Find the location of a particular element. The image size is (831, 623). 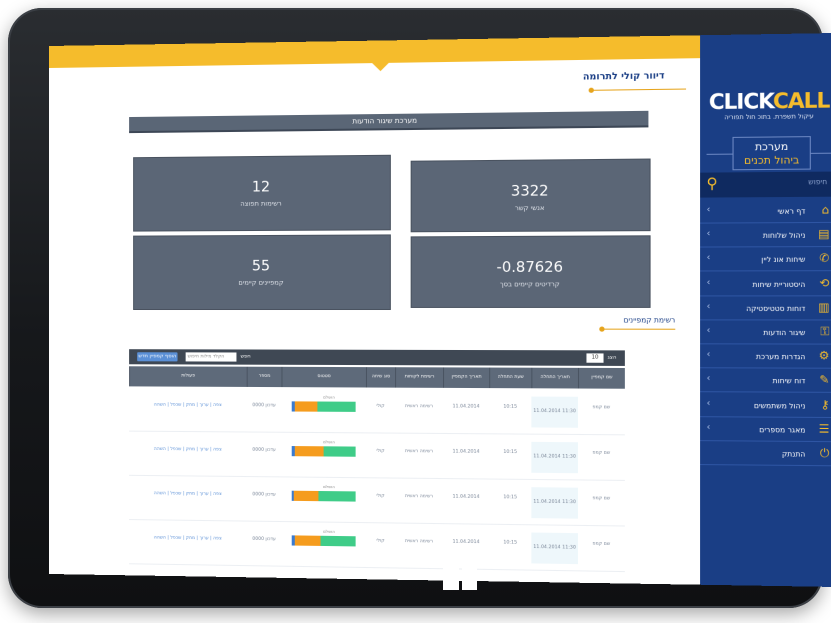

accent-notch is located at coordinates (380, 67).